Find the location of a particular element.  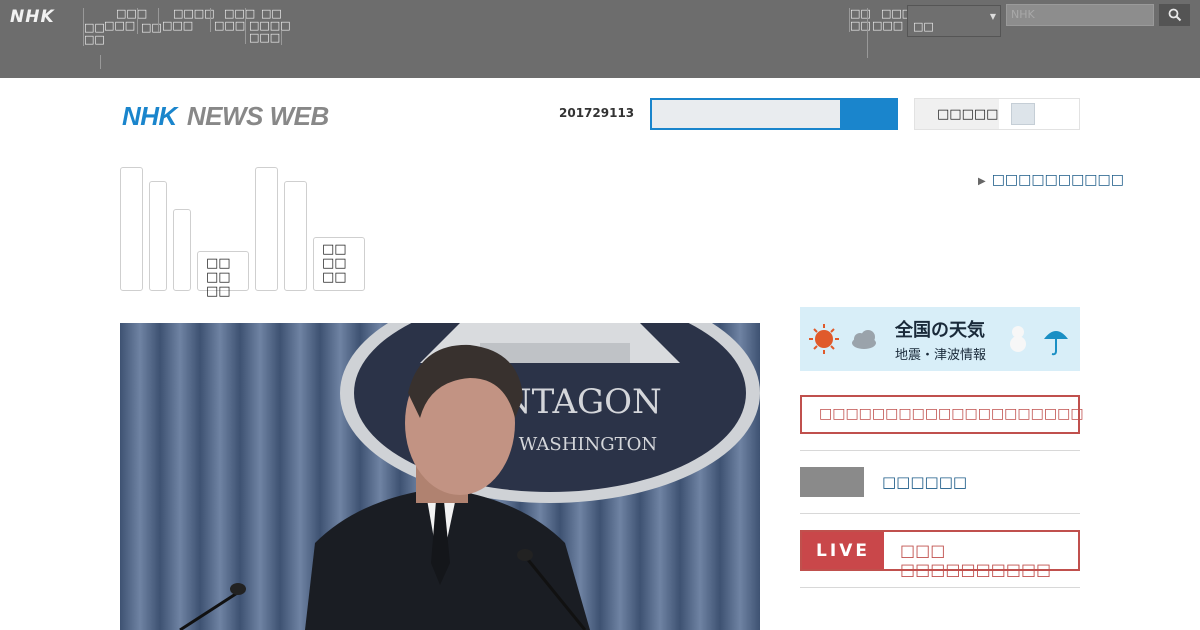

global-search-button is located at coordinates (1174, 15).